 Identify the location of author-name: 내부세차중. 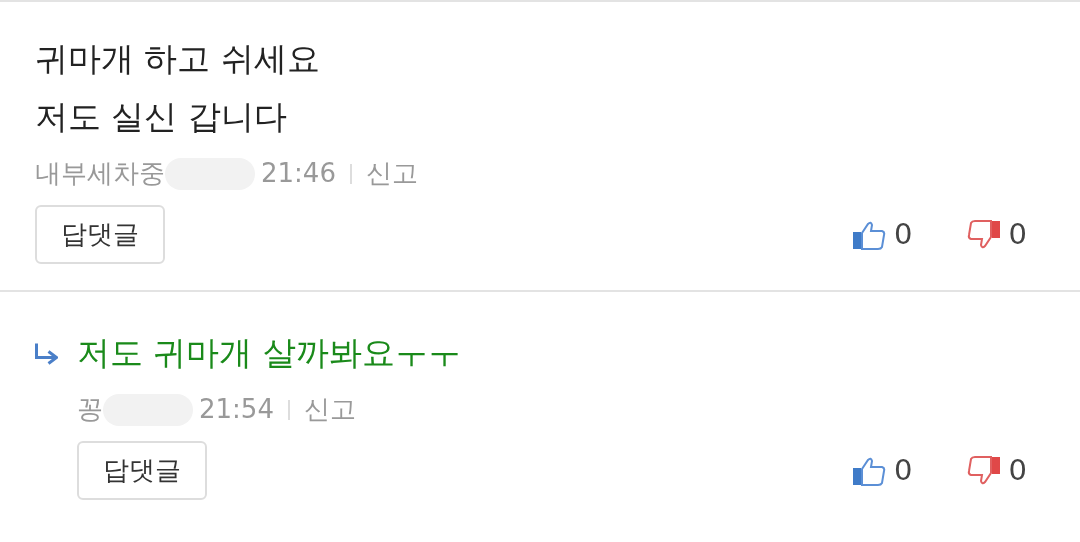
(100, 173).